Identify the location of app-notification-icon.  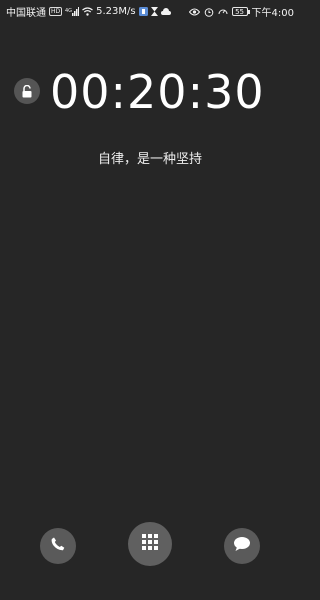
(143, 11).